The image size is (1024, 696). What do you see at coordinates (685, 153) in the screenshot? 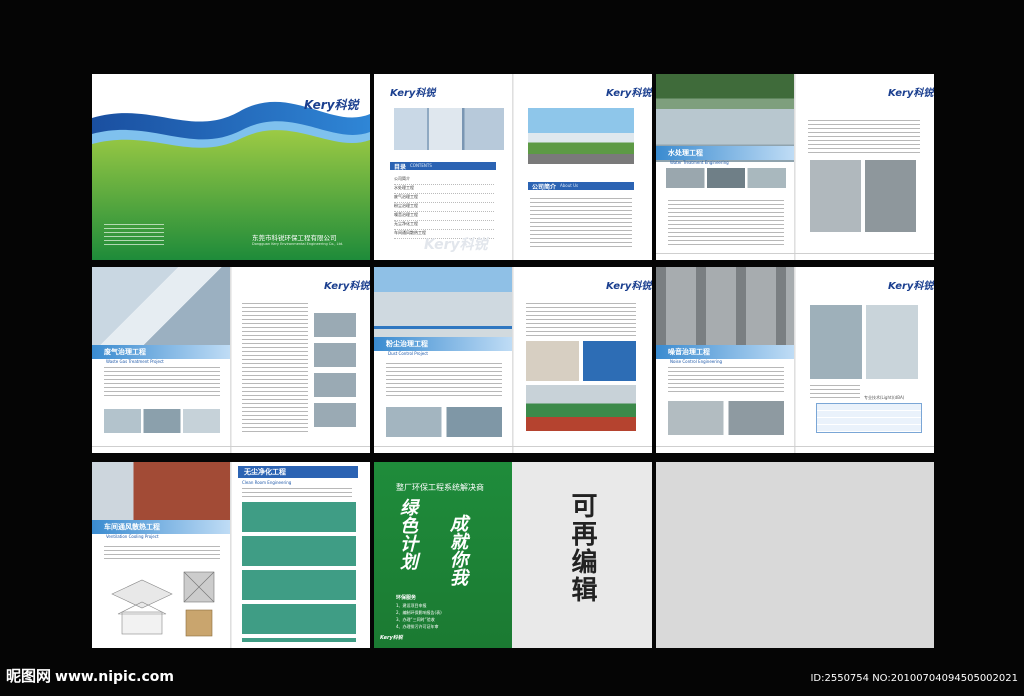
I see `water-banner-title: 水处理工程` at bounding box center [685, 153].